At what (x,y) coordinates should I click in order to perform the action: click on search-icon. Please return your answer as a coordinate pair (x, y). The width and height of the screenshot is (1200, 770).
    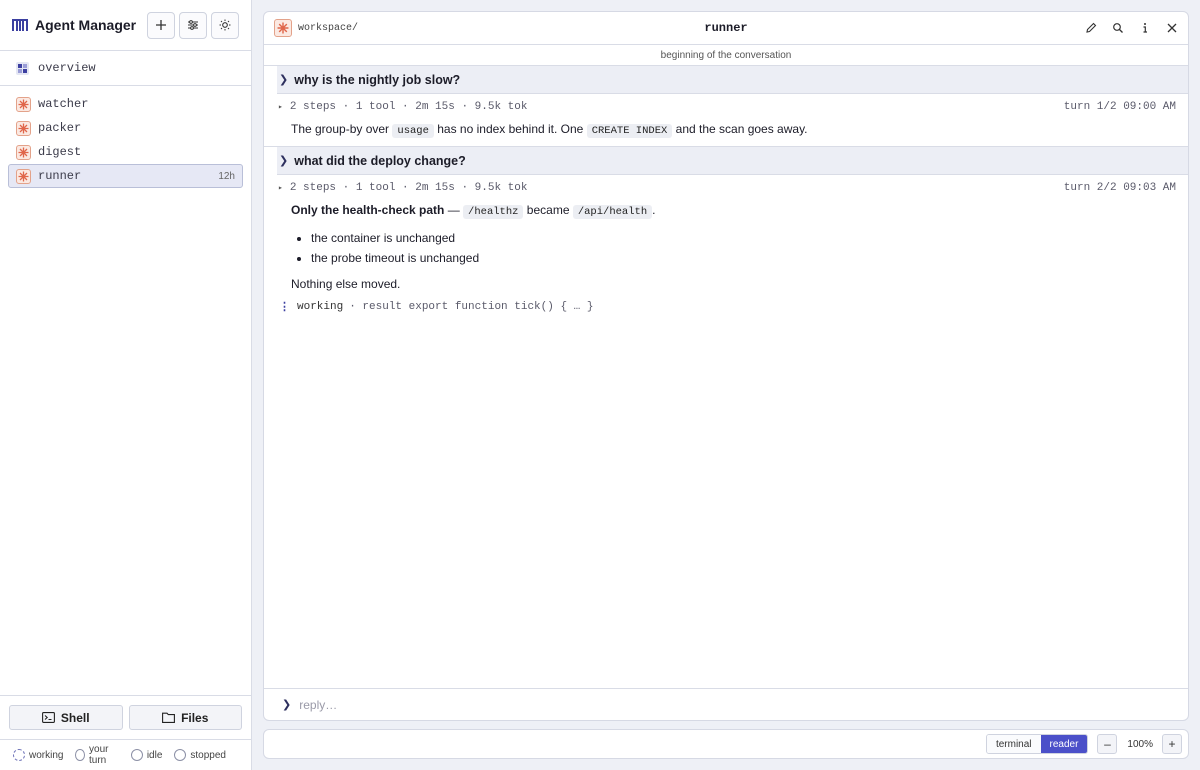
    Looking at the image, I should click on (1117, 28).